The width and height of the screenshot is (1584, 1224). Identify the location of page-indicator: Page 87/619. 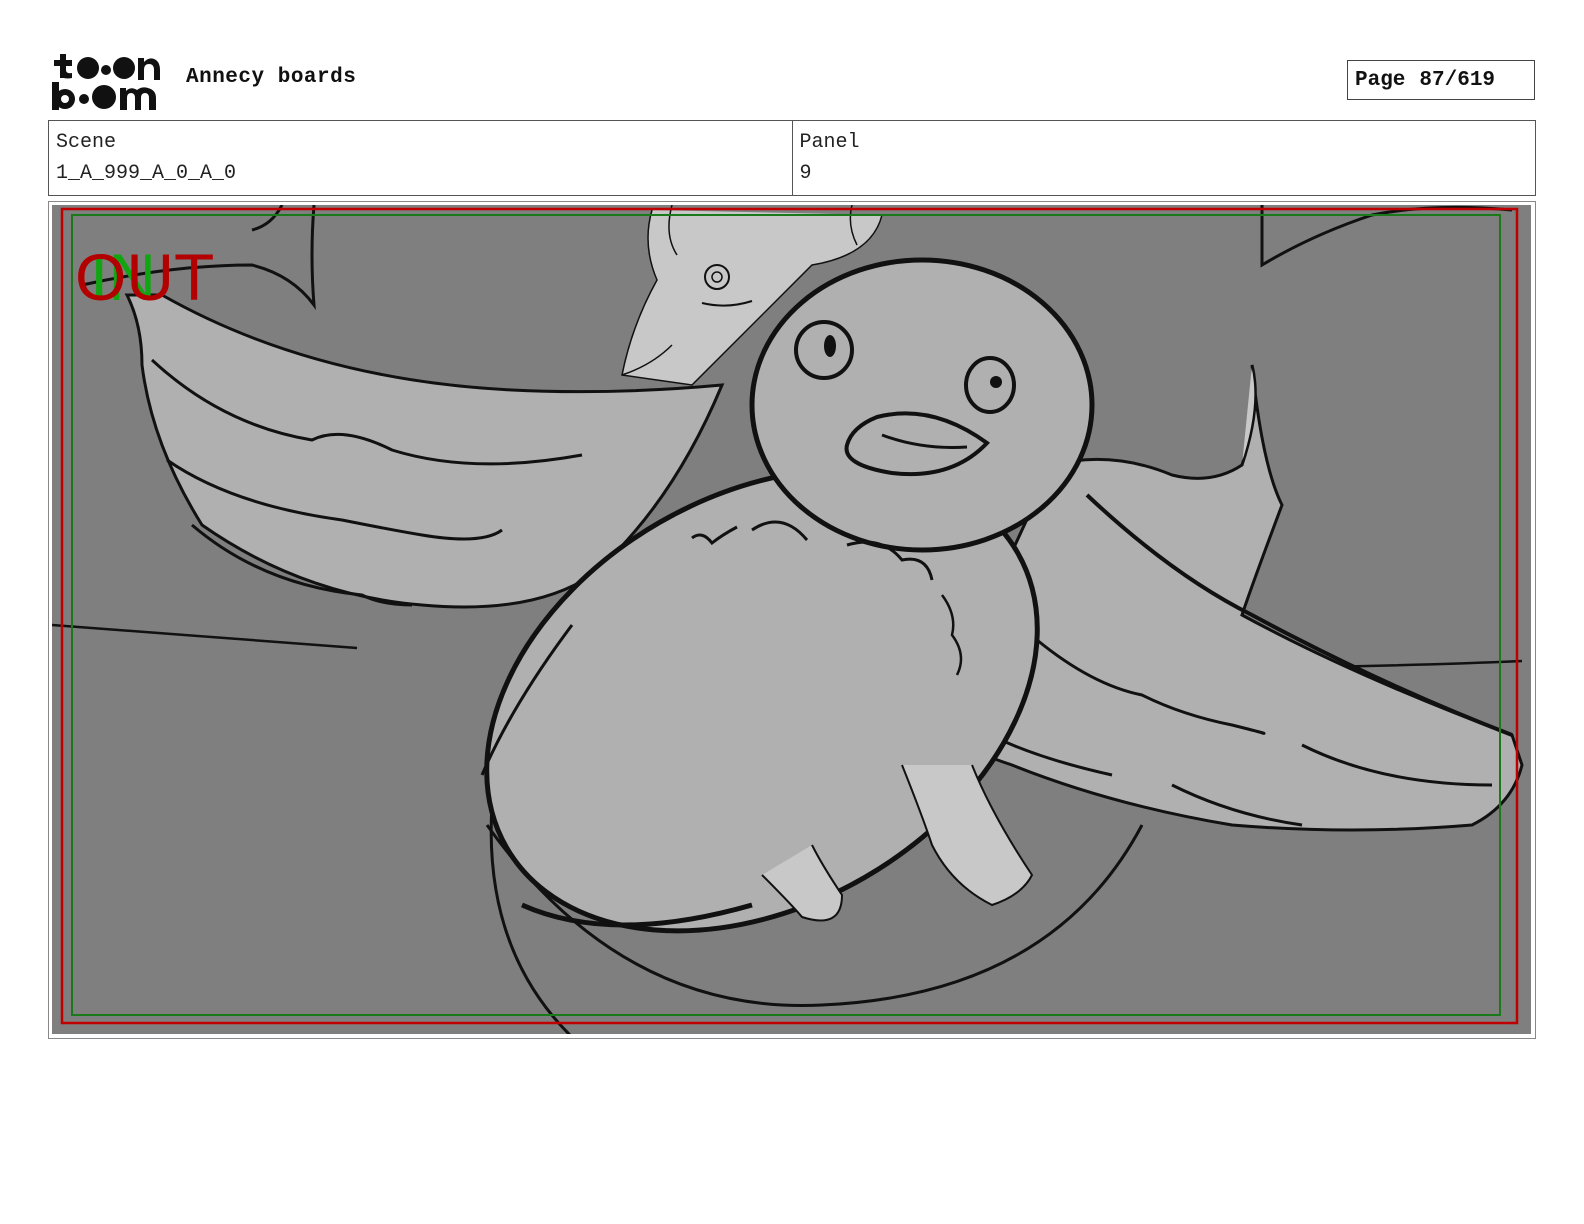
(1441, 80).